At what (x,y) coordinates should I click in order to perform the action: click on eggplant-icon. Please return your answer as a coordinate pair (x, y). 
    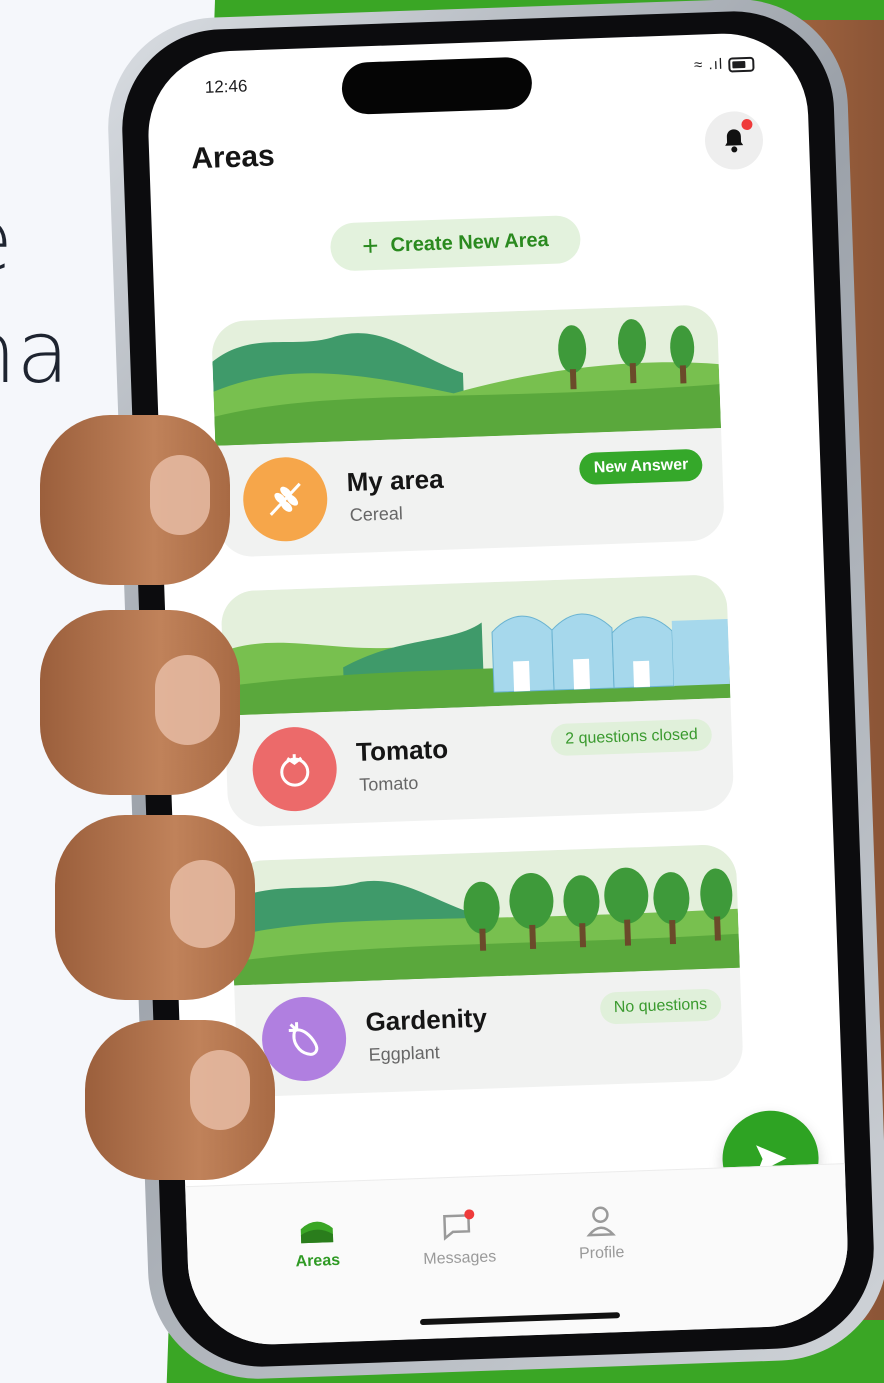
    Looking at the image, I should click on (303, 1039).